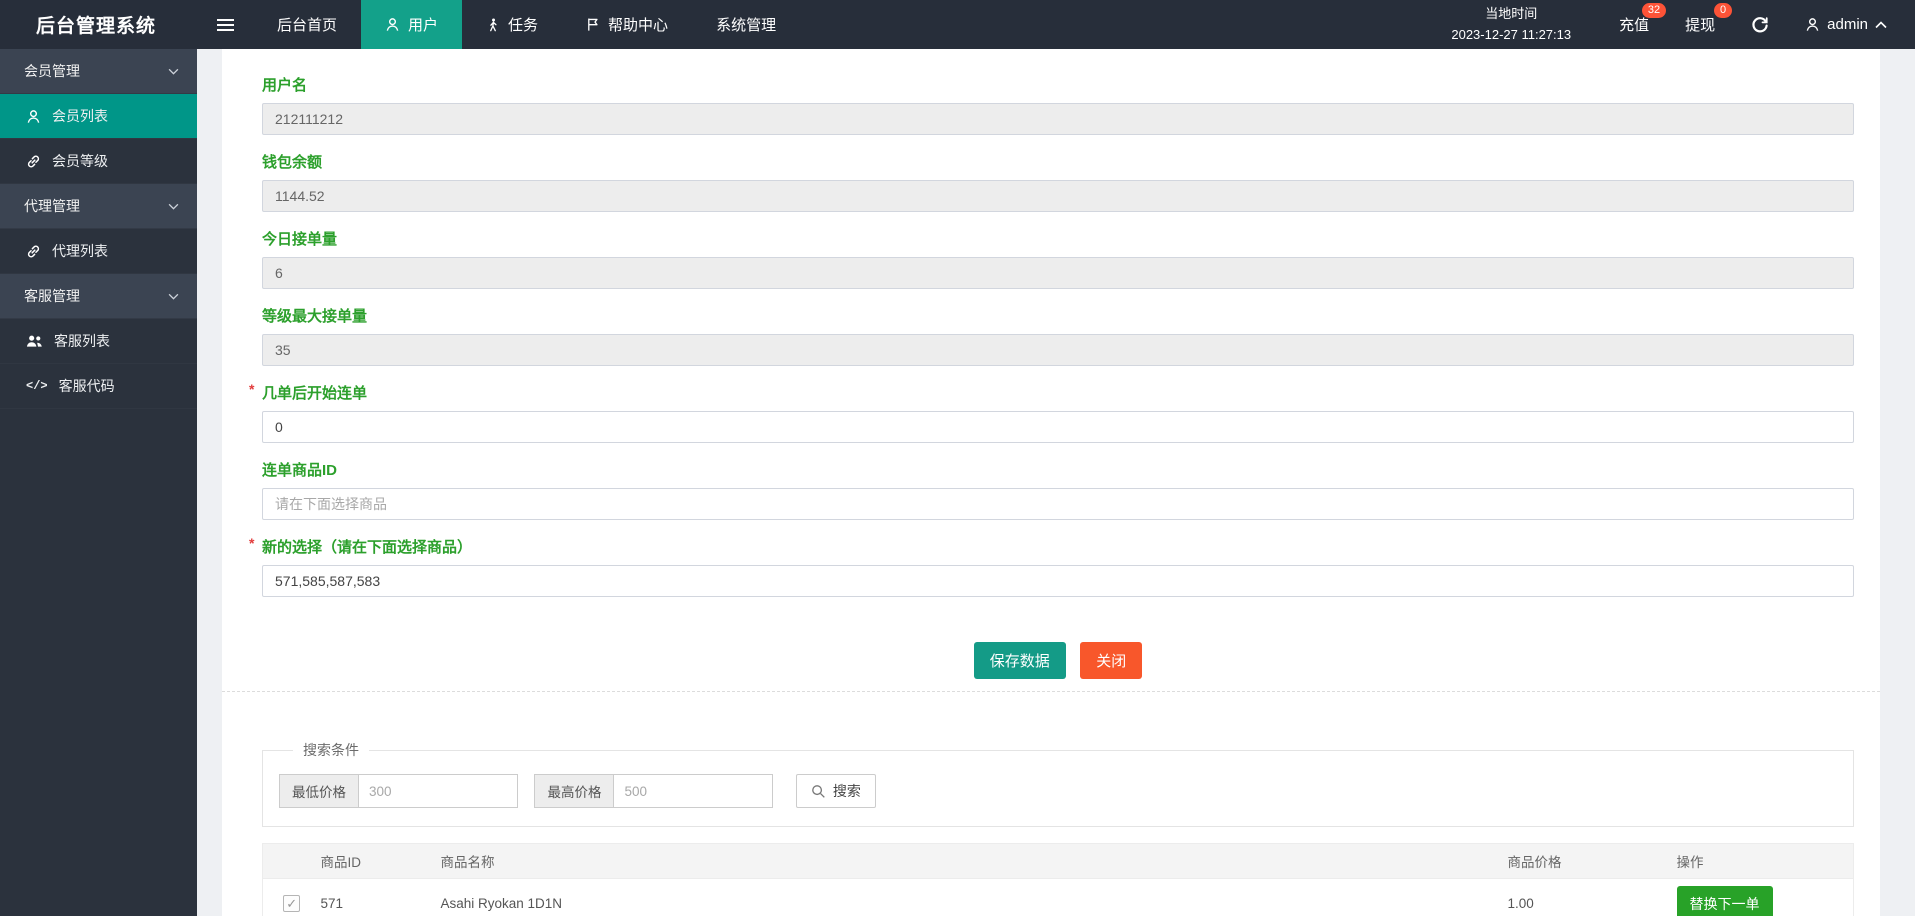  I want to click on local-time: 当地时间 2023-12-27 11:27:13, so click(1511, 24).